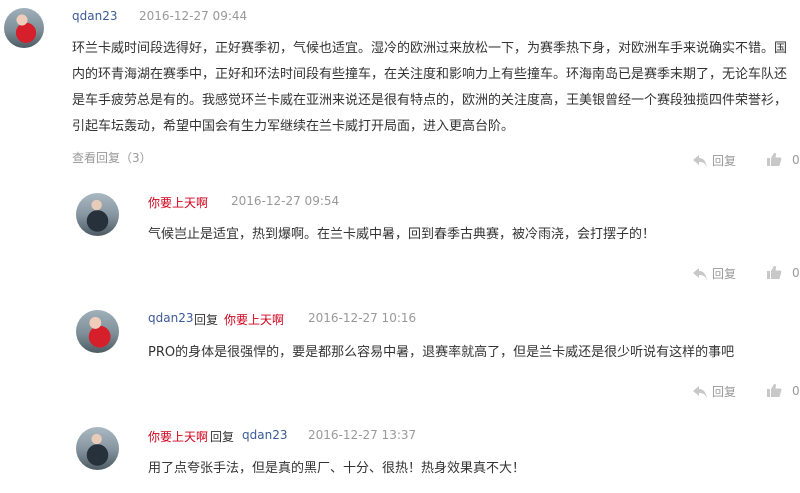 Image resolution: width=800 pixels, height=493 pixels. What do you see at coordinates (193, 16) in the screenshot?
I see `comment-time: 2016-12-27 09:44` at bounding box center [193, 16].